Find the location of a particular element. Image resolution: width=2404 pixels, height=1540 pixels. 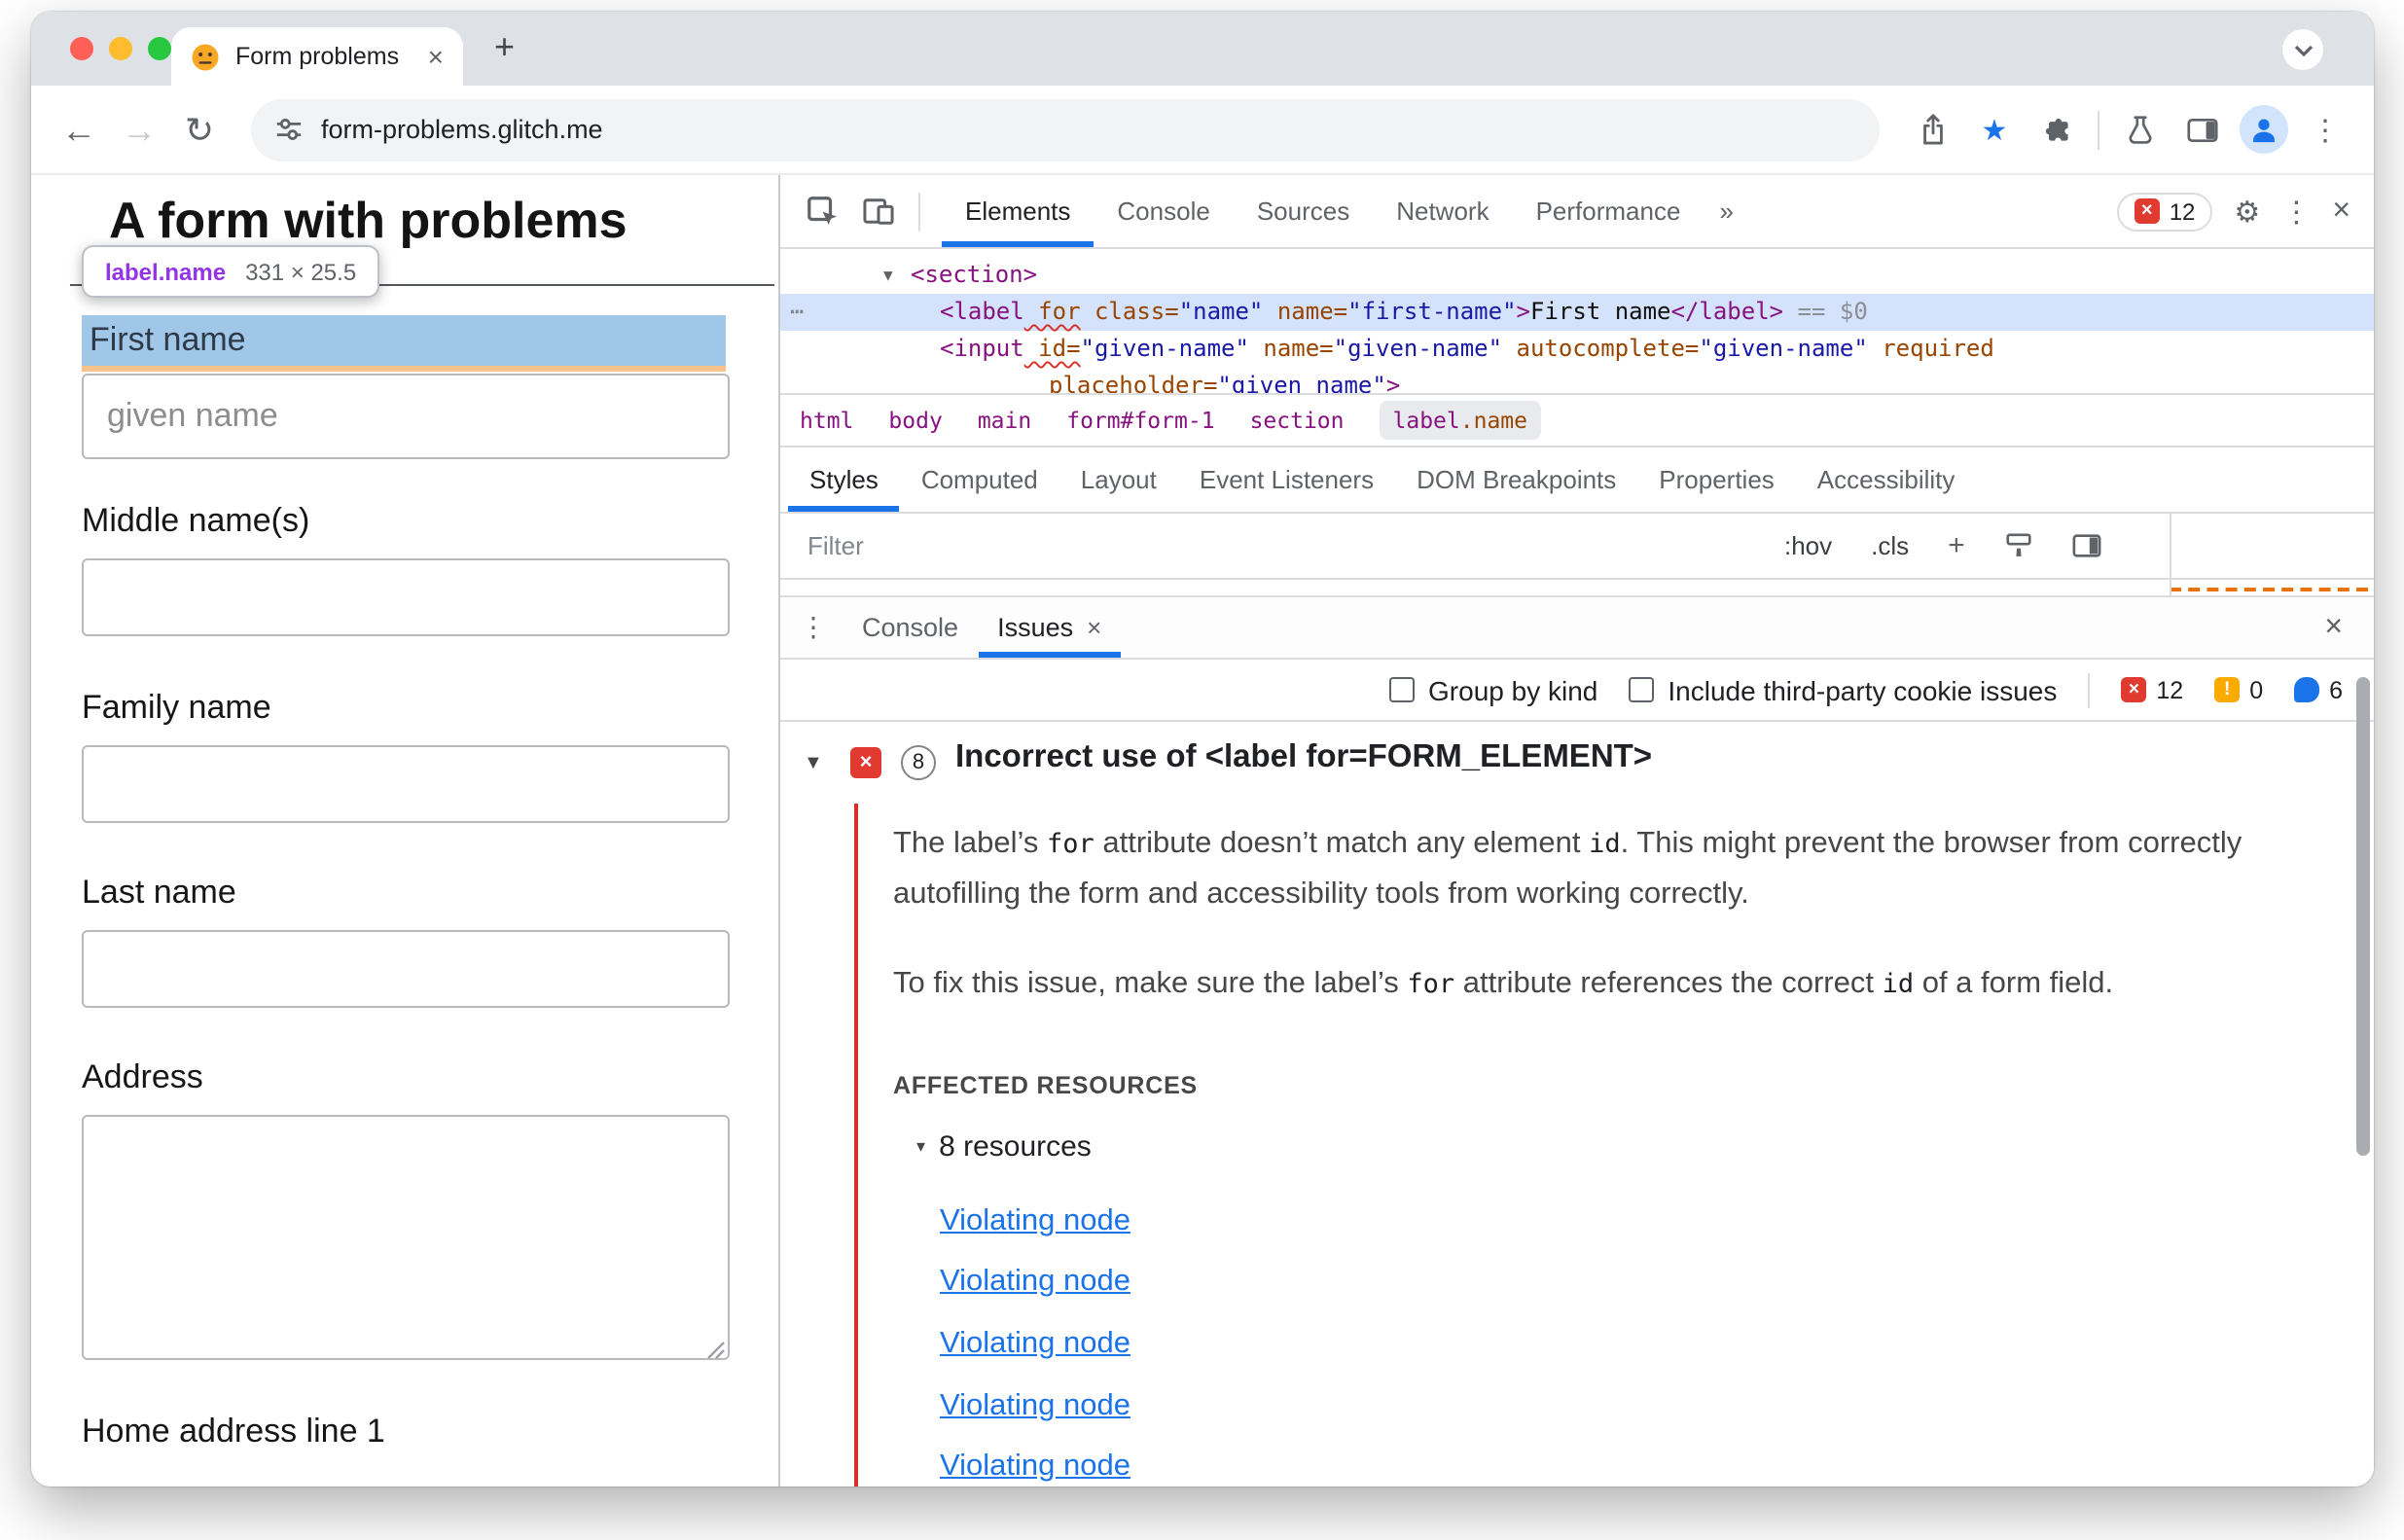

scrollbar-thumb is located at coordinates (2363, 916).